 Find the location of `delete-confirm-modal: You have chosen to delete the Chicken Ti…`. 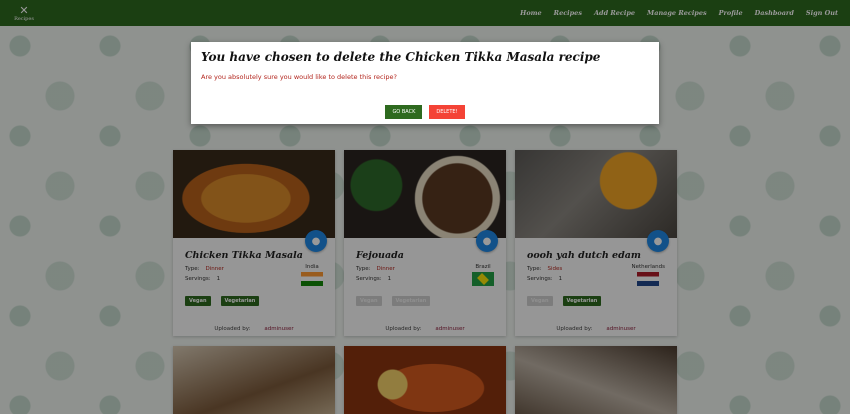

delete-confirm-modal: You have chosen to delete the Chicken Ti… is located at coordinates (425, 83).